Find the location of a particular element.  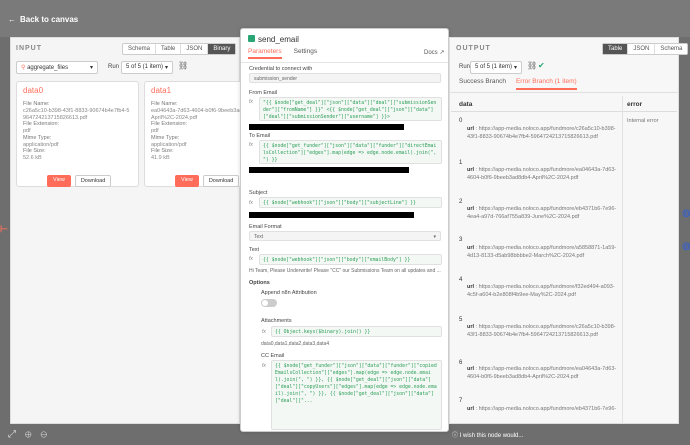

input-node-select-value: aggregate_files is located at coordinates (48, 68).